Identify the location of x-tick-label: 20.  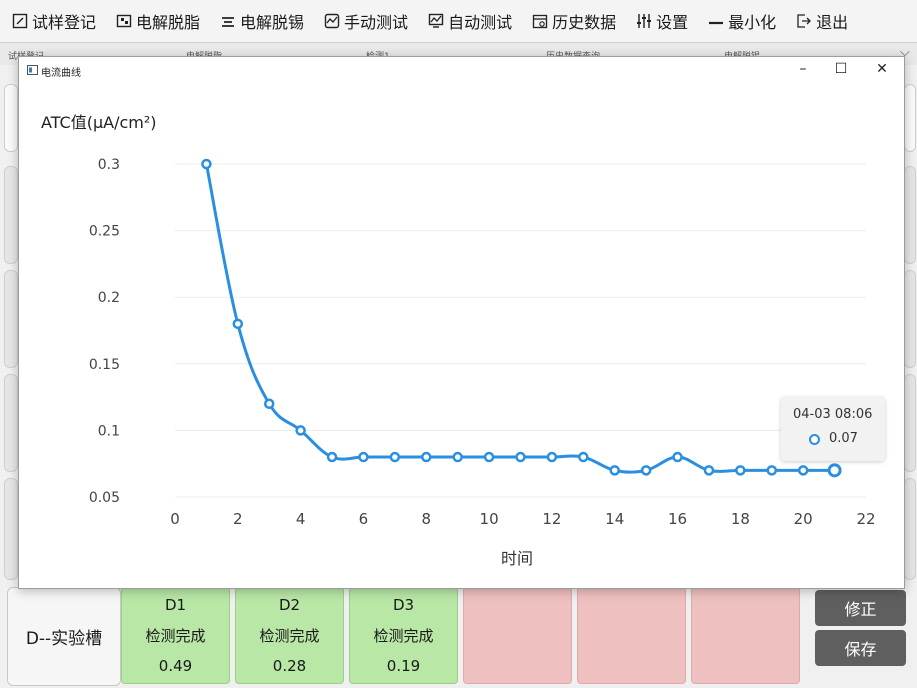
(803, 519).